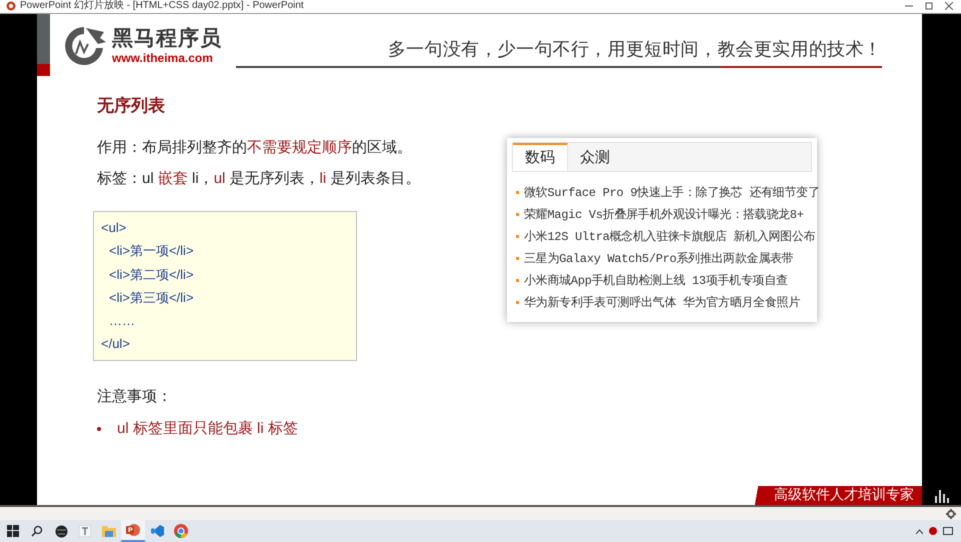 This screenshot has width=961, height=542. Describe the element at coordinates (43, 45) in the screenshot. I see `slide-decoration` at that location.